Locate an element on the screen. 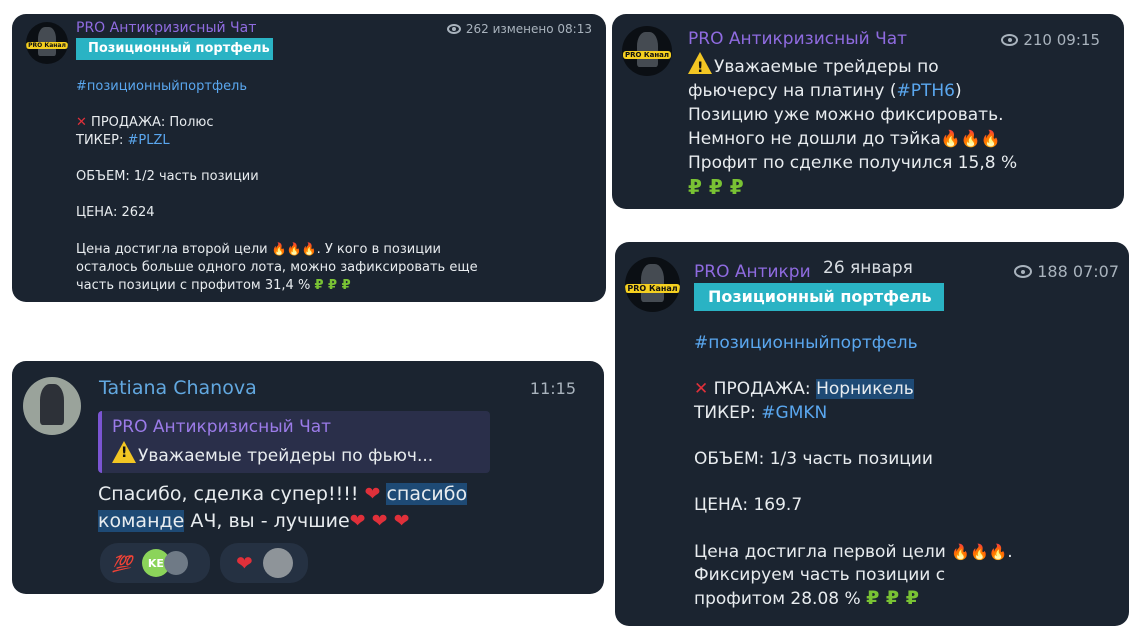  price-line: ЦЕНА: 169.7 is located at coordinates (748, 505).